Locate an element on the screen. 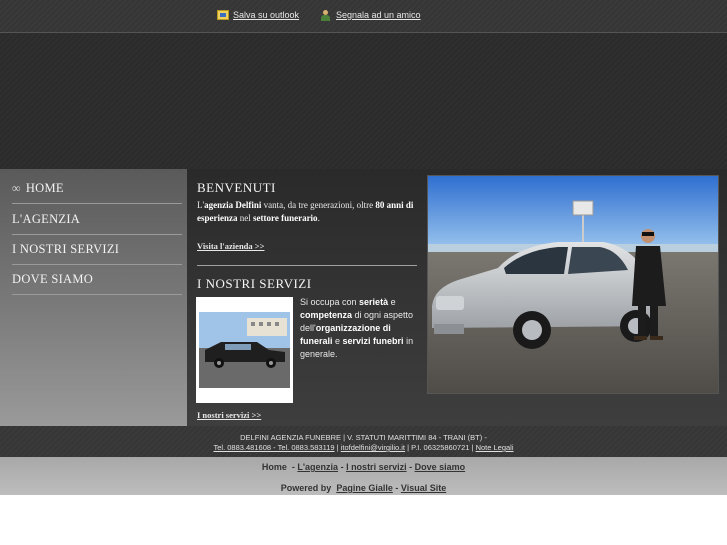 Image resolution: width=727 pixels, height=545 pixels. visual-site-link: Visual Site is located at coordinates (423, 488).